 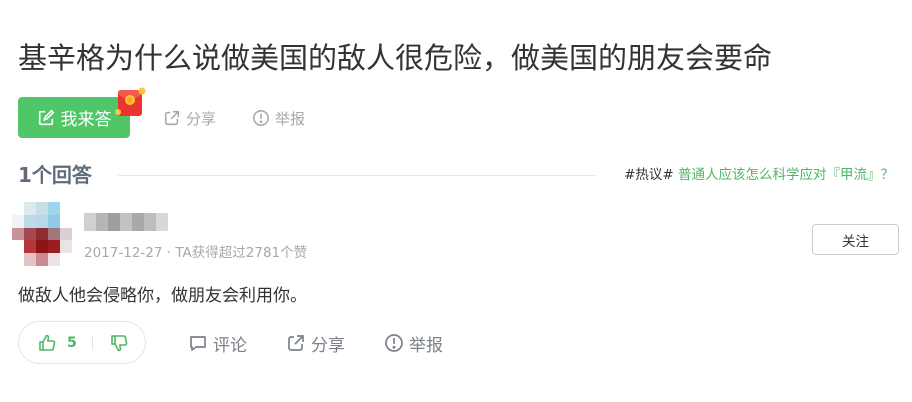 What do you see at coordinates (328, 345) in the screenshot?
I see `answer-share-label: 分享` at bounding box center [328, 345].